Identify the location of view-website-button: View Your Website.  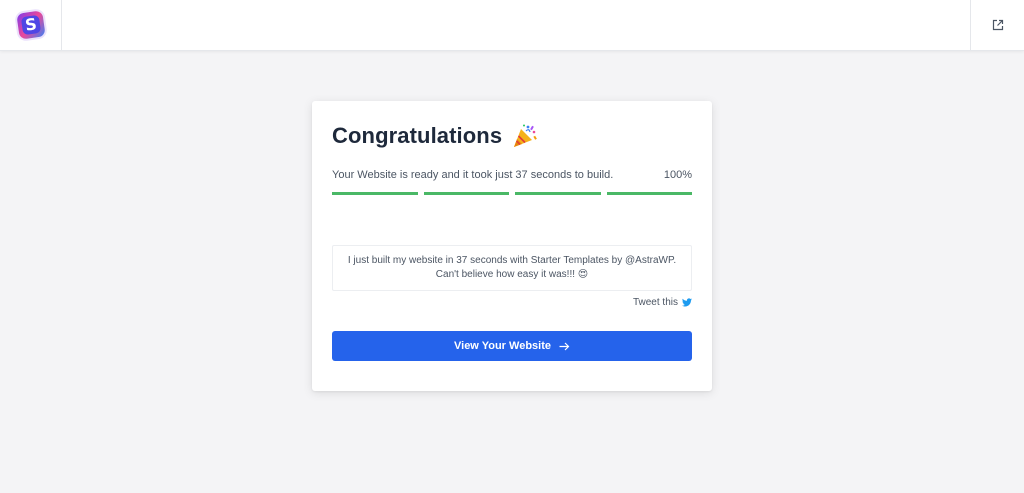
(512, 346).